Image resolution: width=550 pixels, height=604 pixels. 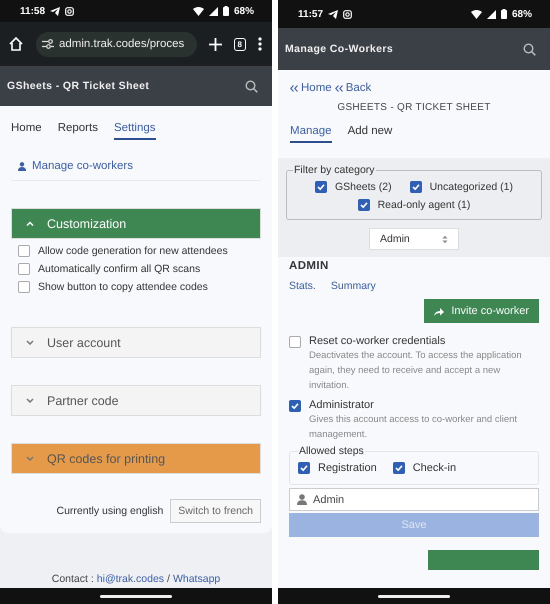 What do you see at coordinates (116, 44) in the screenshot?
I see `address-bar: admin.trak.codes/proces` at bounding box center [116, 44].